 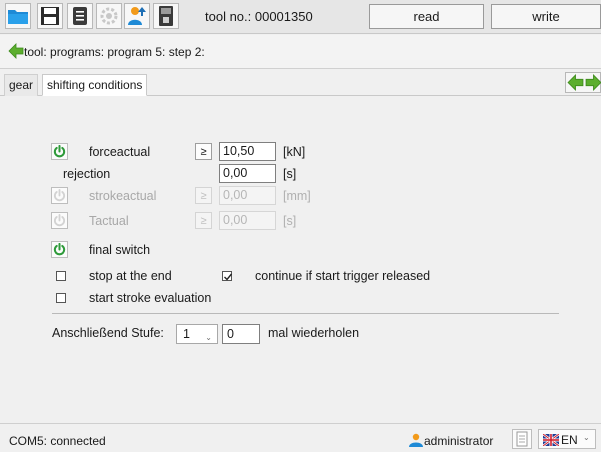 I want to click on device-icon, so click(x=166, y=16).